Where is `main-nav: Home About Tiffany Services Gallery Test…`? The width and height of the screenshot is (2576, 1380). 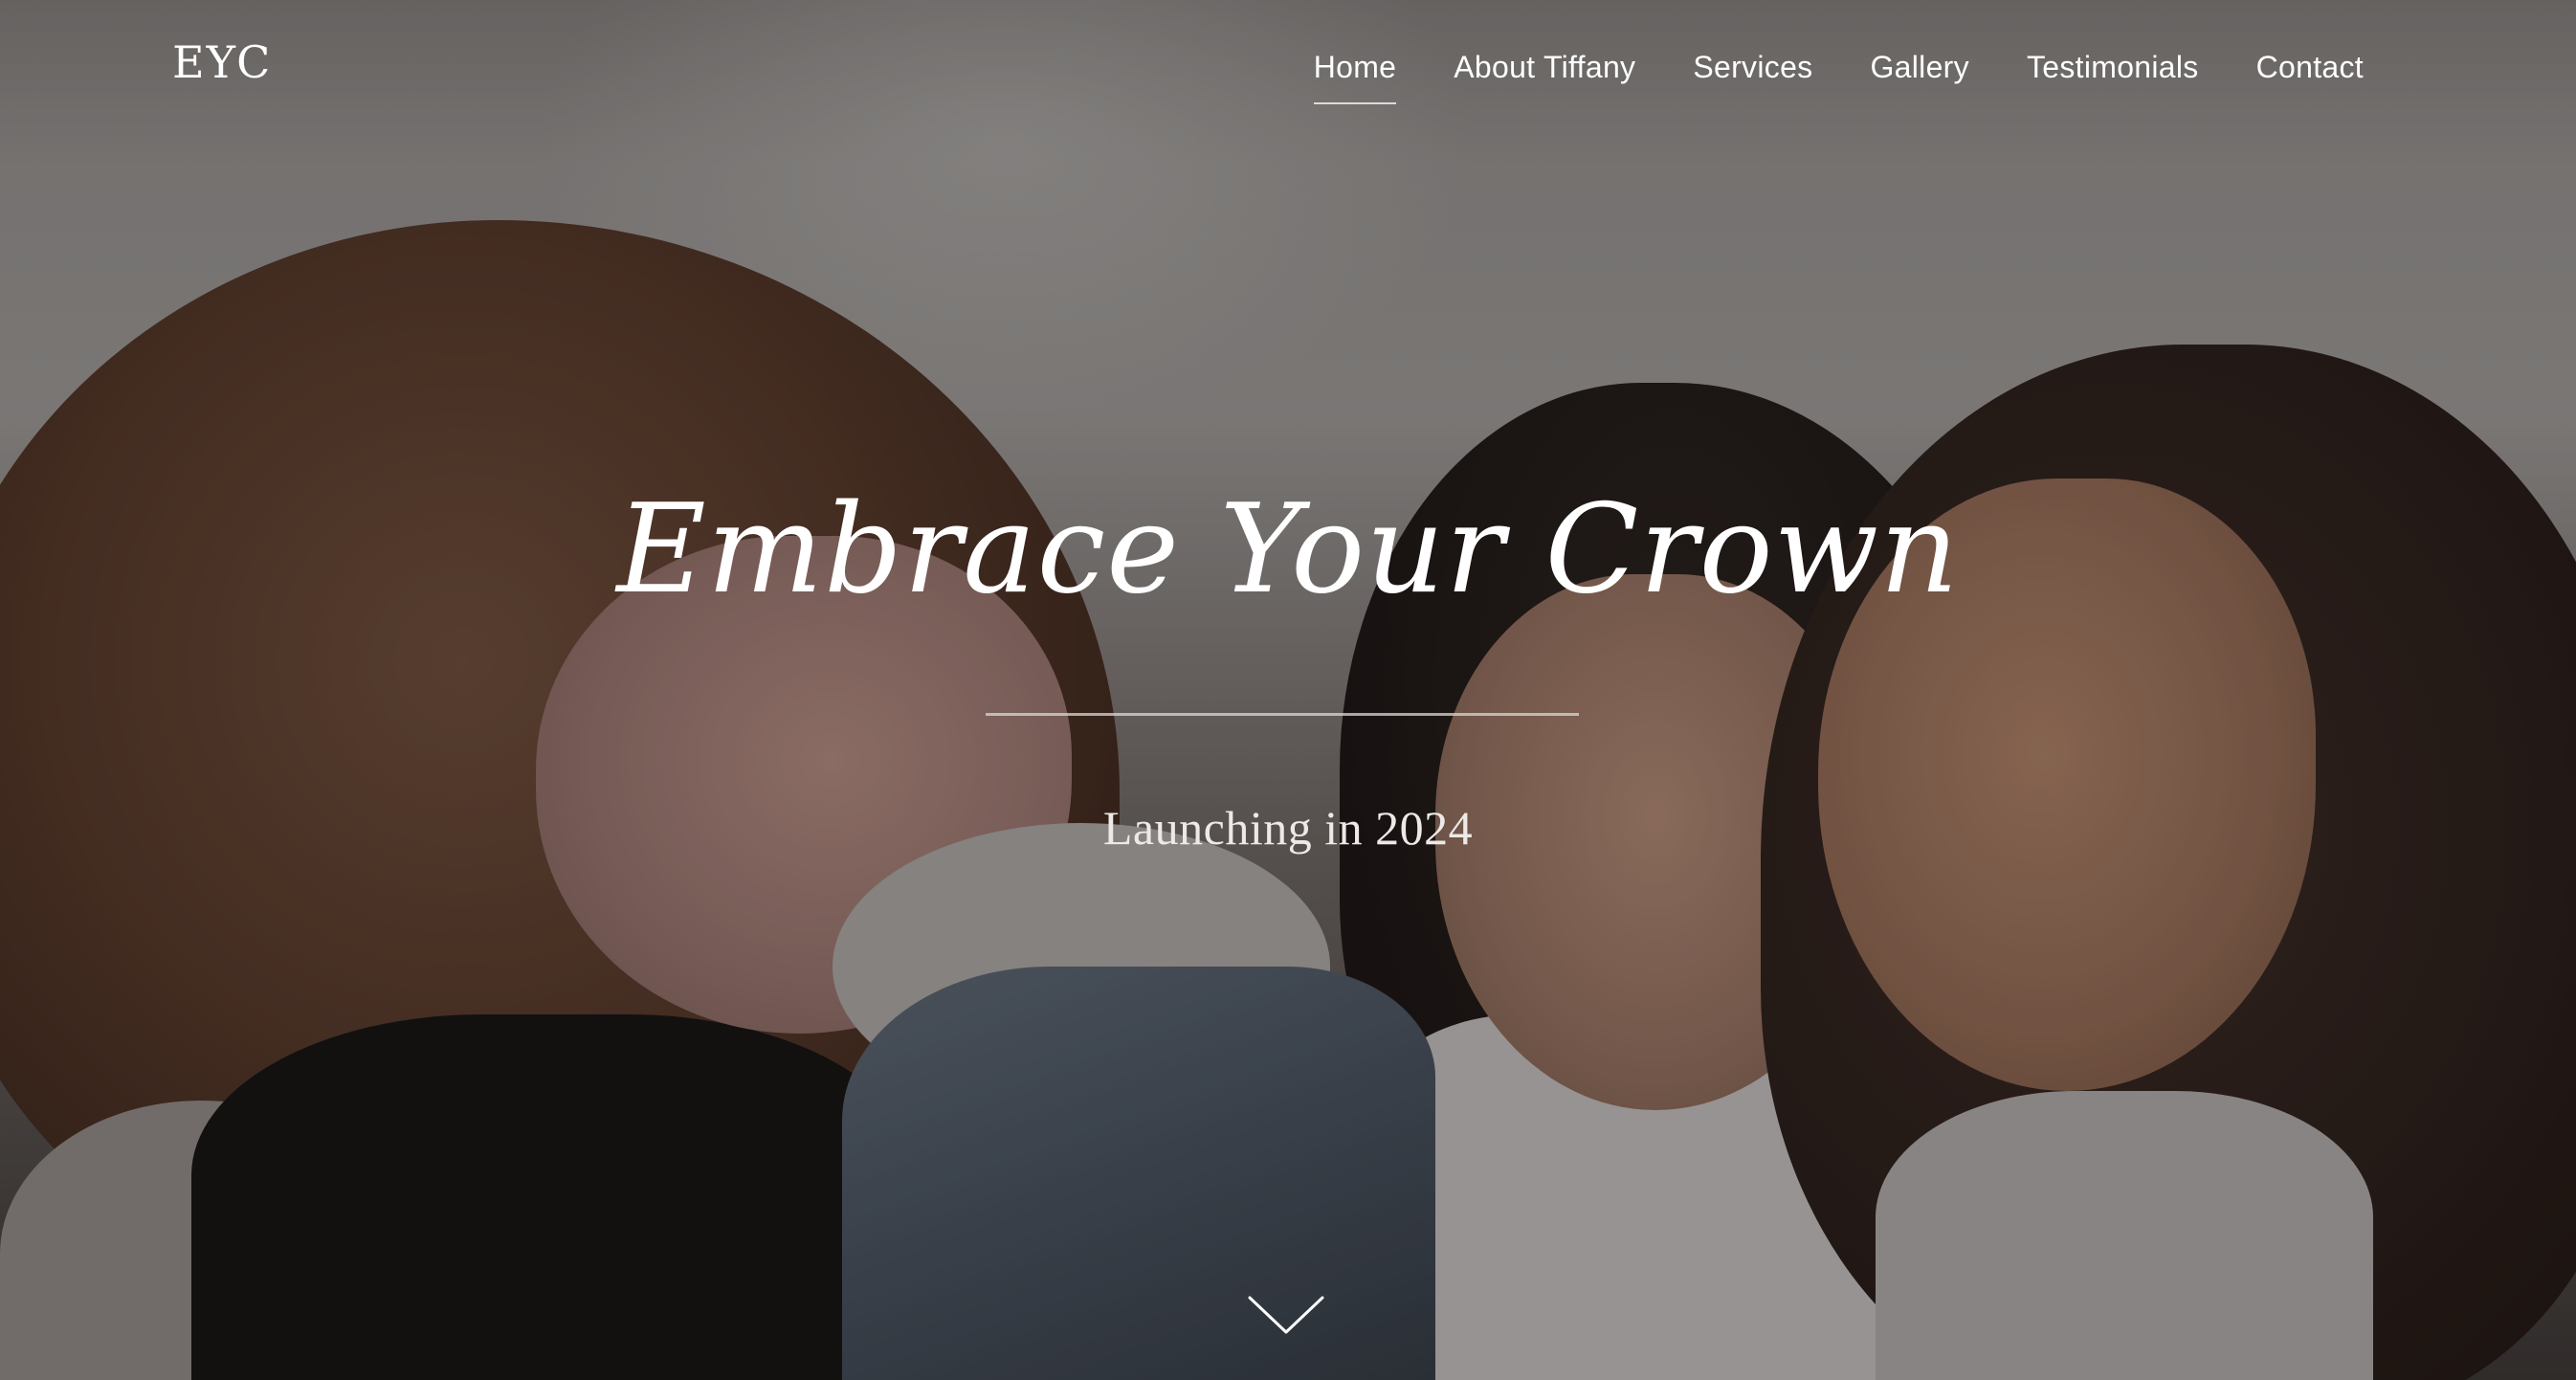 main-nav: Home About Tiffany Services Gallery Test… is located at coordinates (1838, 77).